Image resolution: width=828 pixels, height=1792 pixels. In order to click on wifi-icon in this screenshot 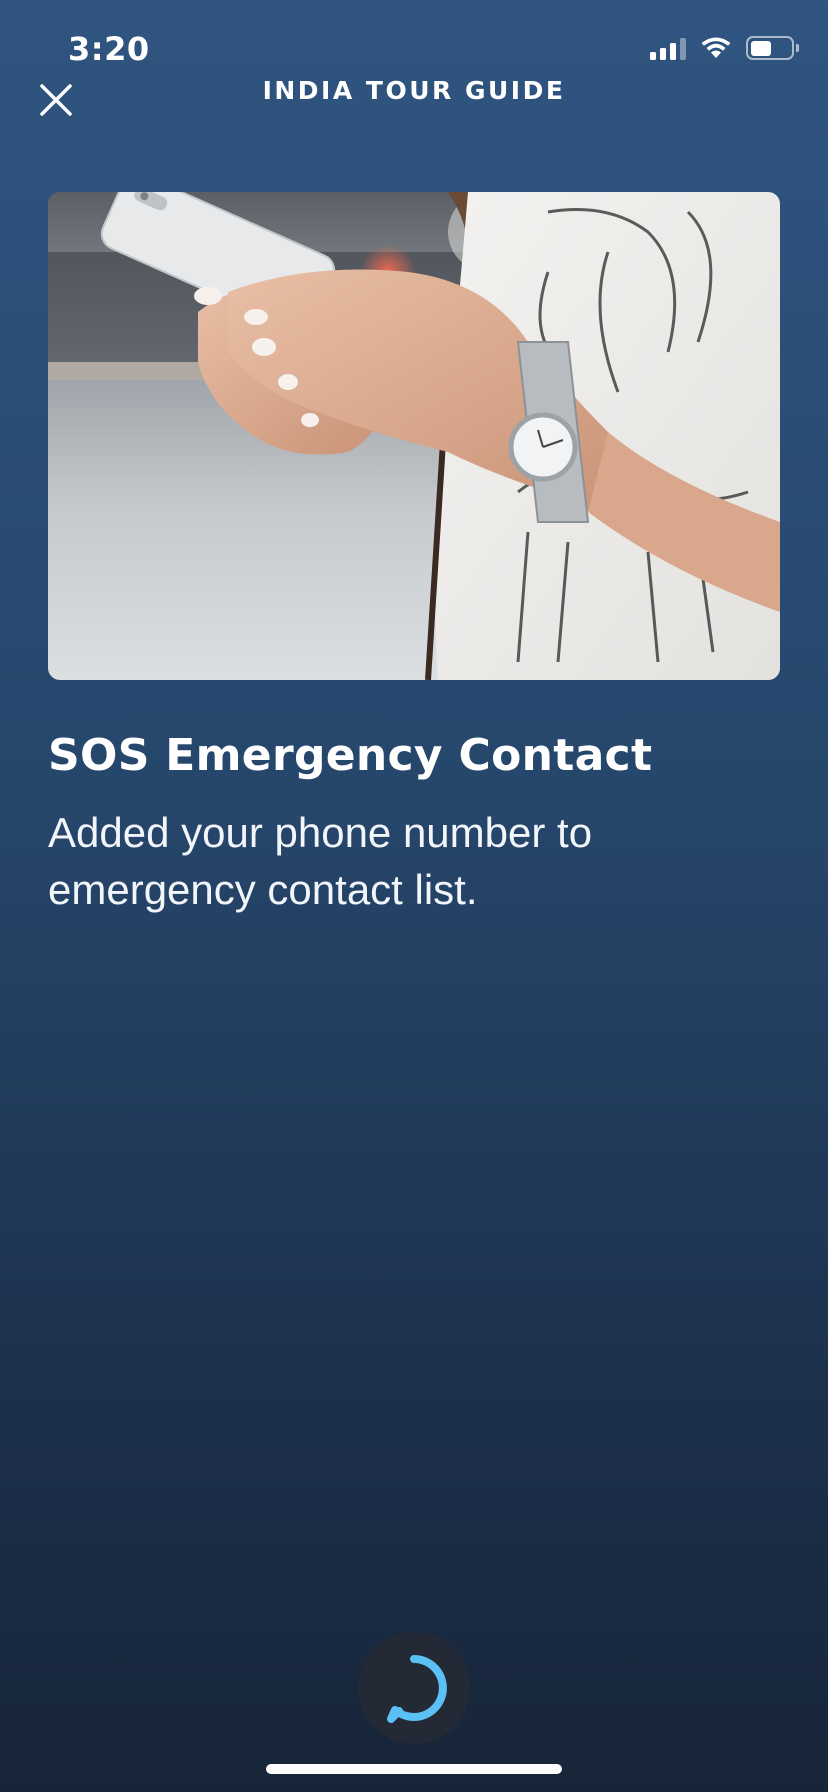, I will do `click(716, 47)`.